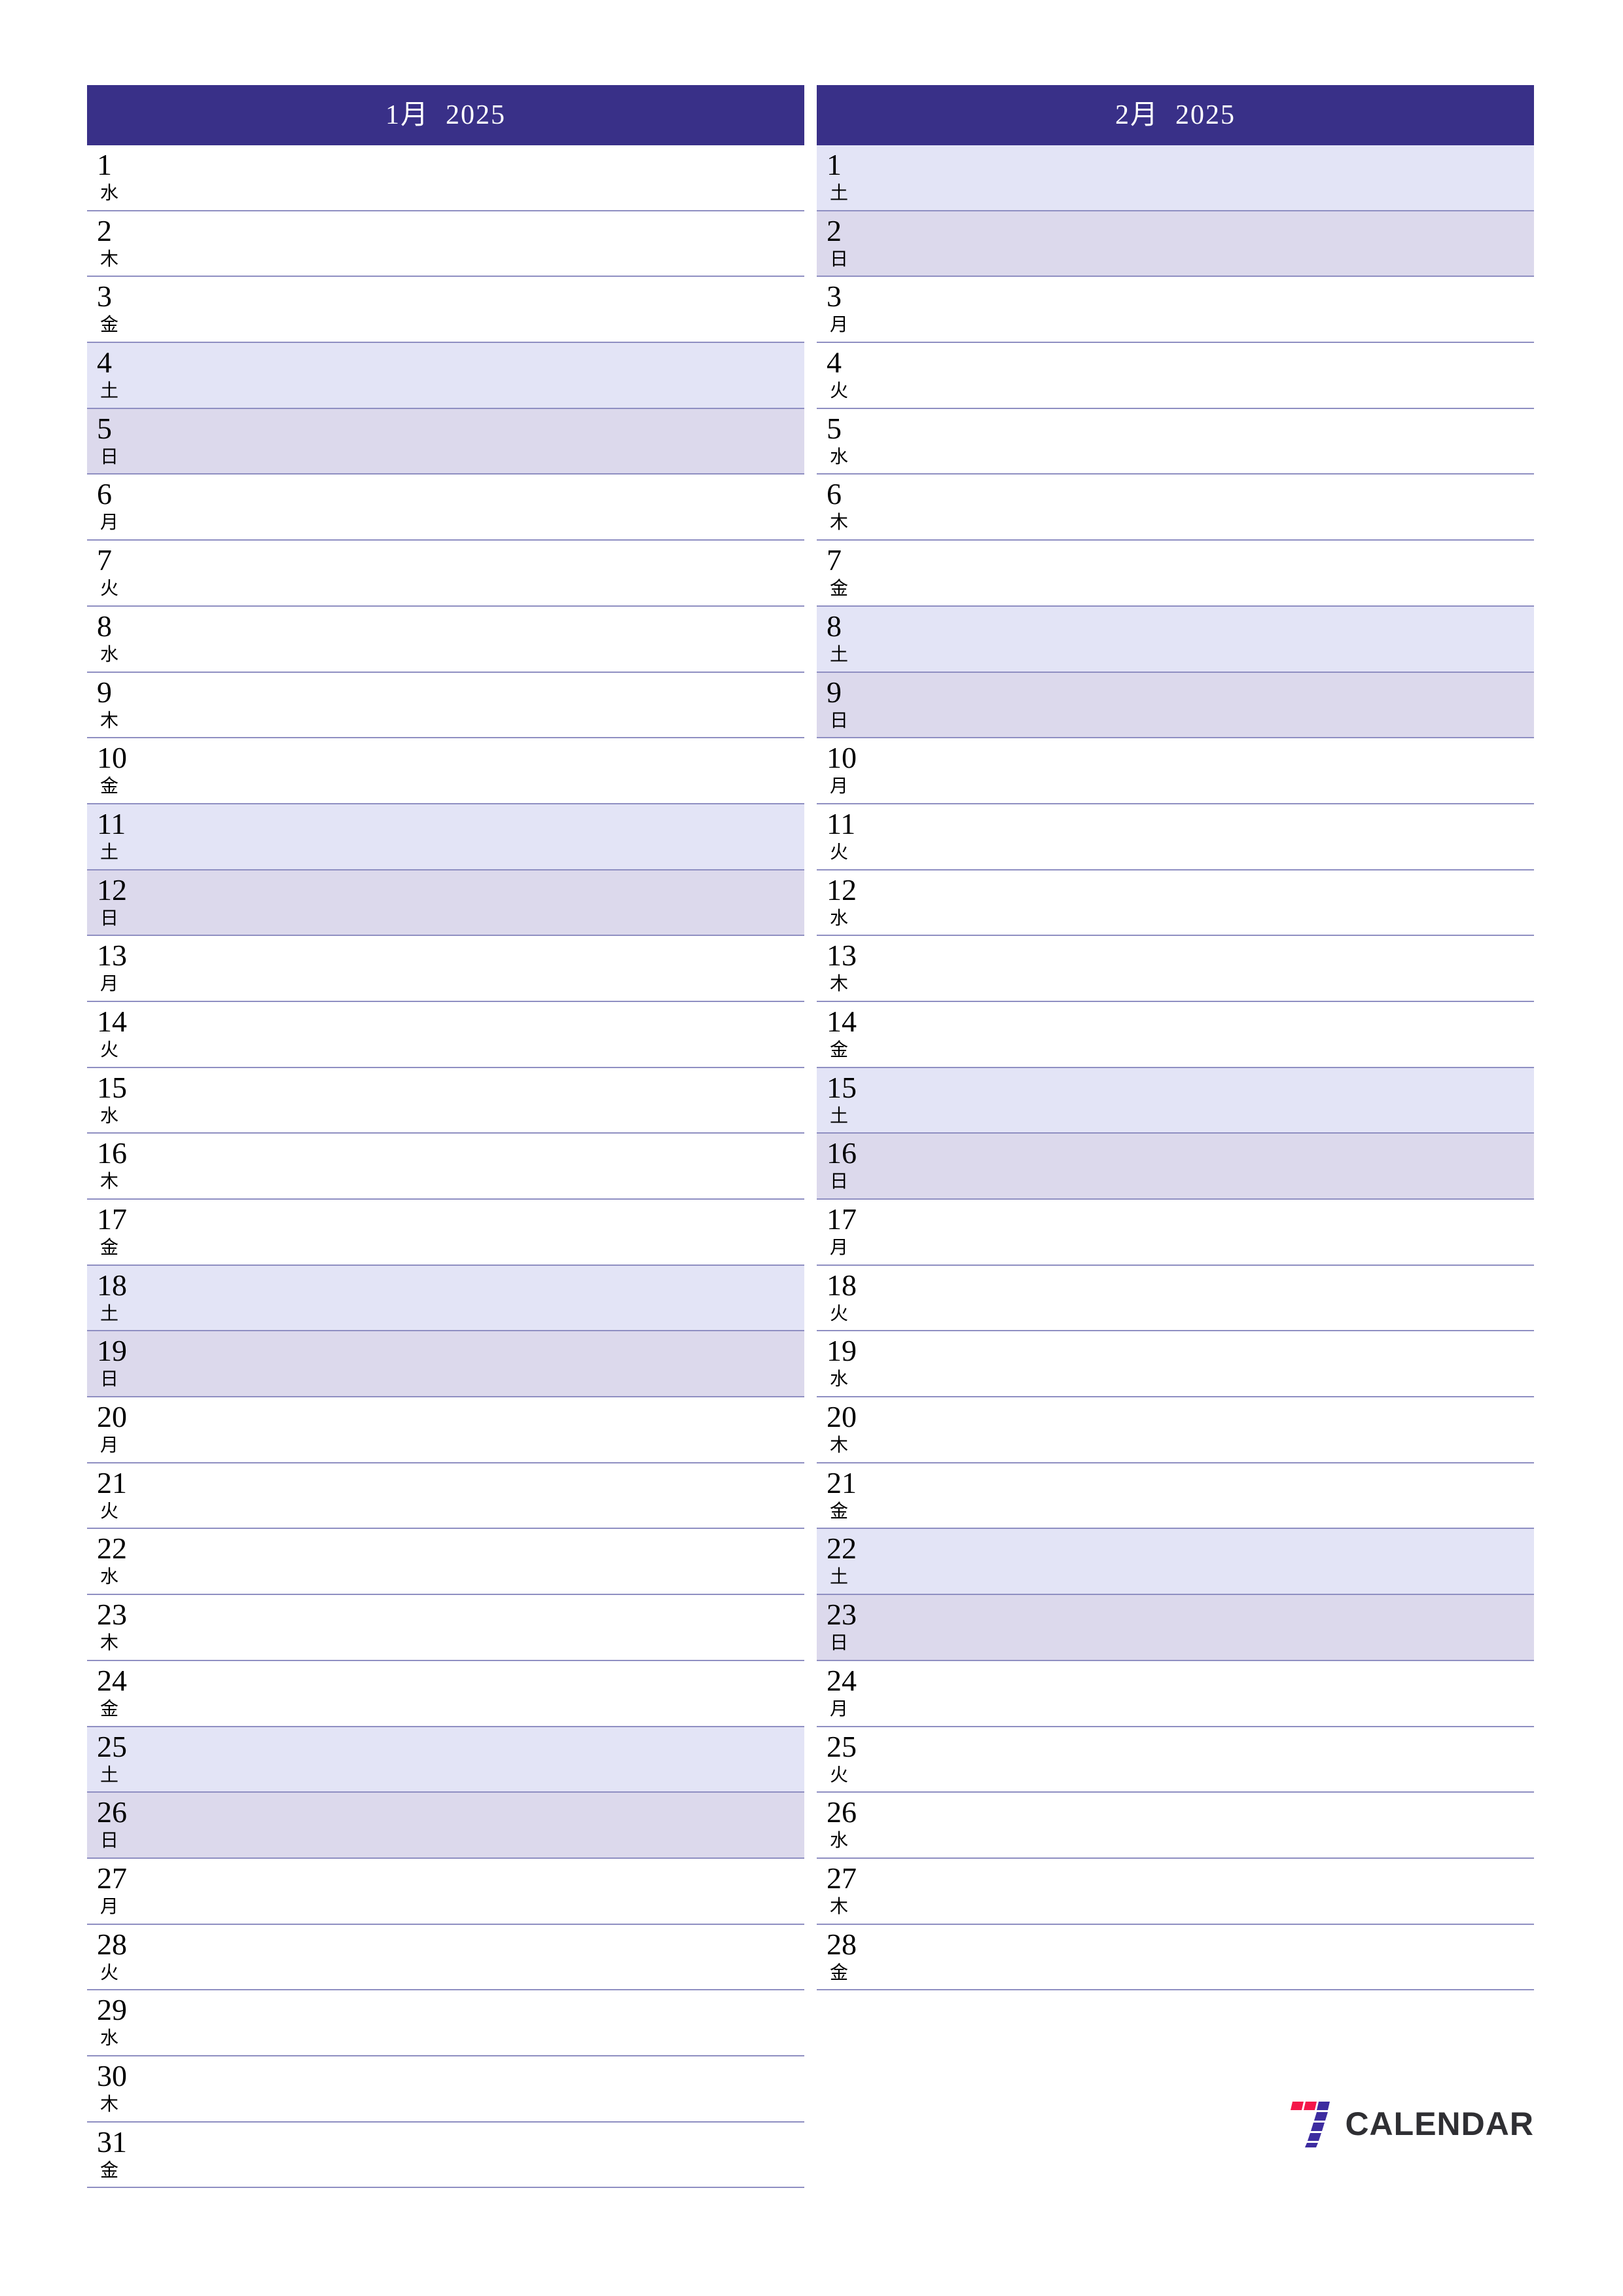  What do you see at coordinates (104, 164) in the screenshot?
I see `day-number: 1` at bounding box center [104, 164].